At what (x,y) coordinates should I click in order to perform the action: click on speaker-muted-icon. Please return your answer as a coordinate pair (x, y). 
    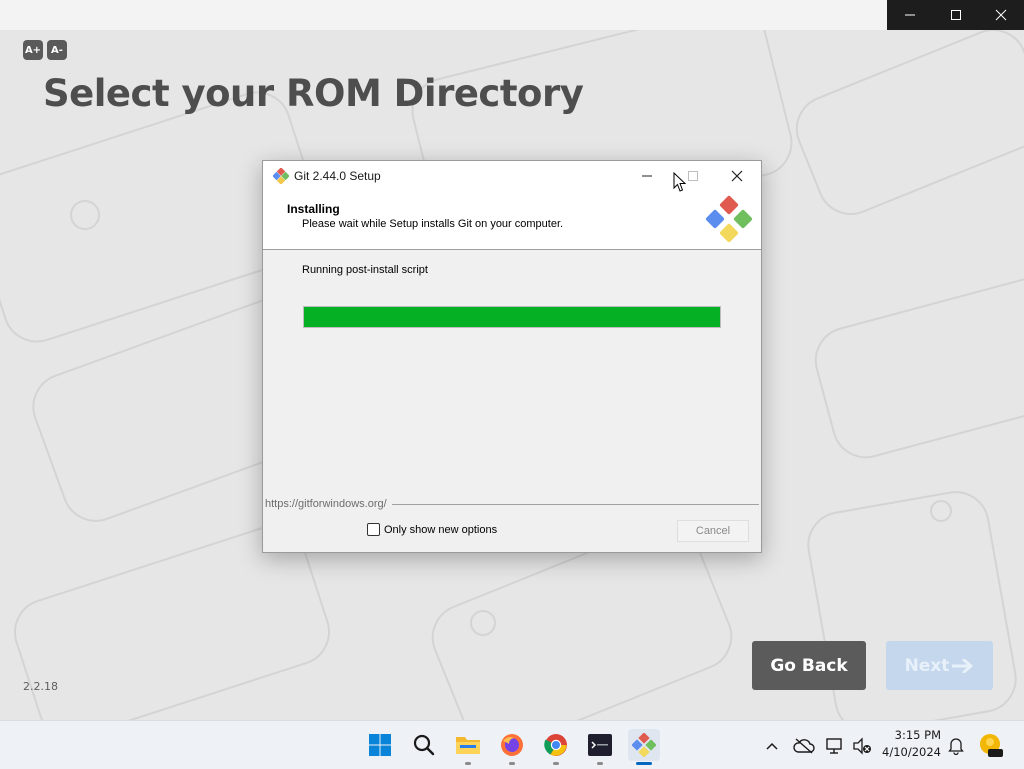
    Looking at the image, I should click on (862, 746).